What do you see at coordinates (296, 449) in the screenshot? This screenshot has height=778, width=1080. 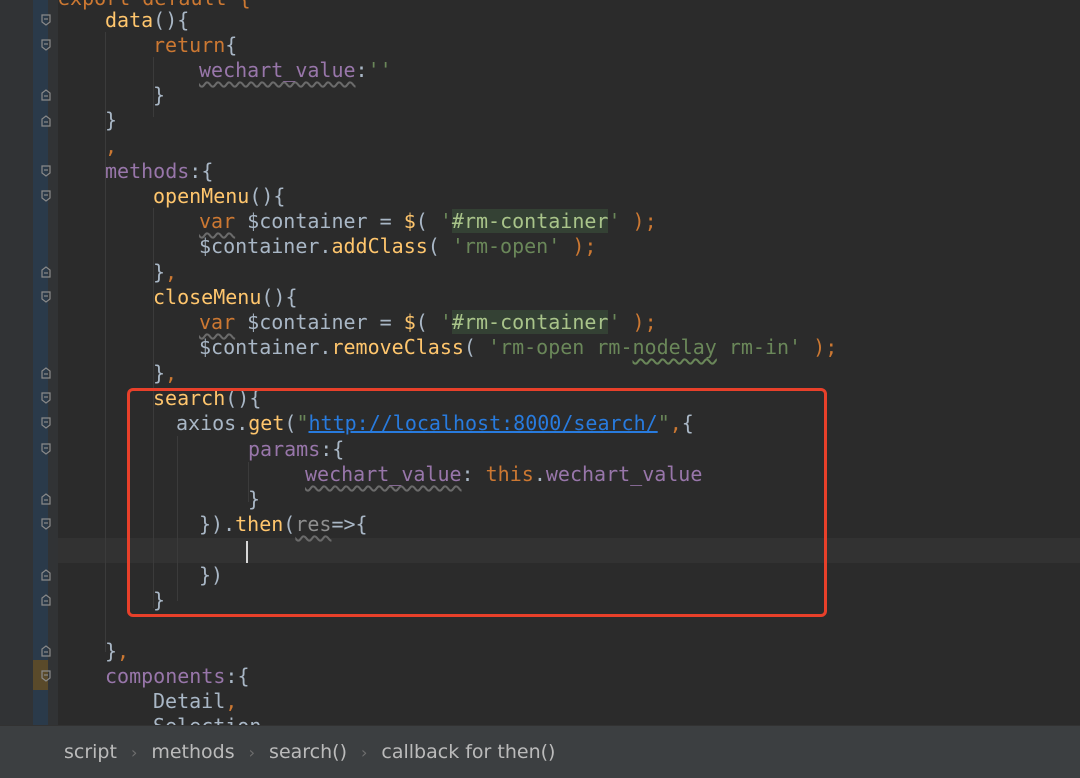 I see `code-line: params:{` at bounding box center [296, 449].